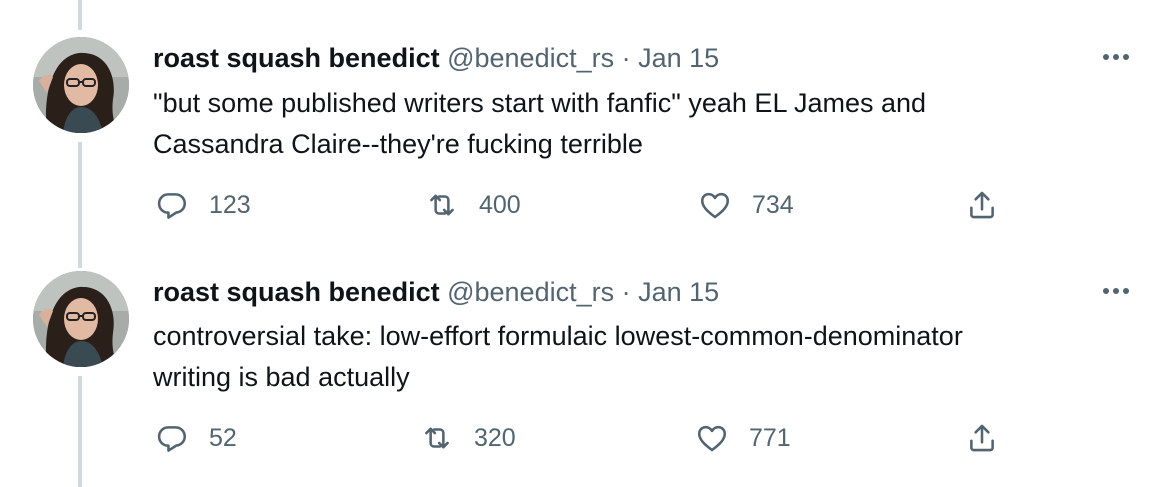 Image resolution: width=1166 pixels, height=487 pixels. I want to click on retweet-button: 400, so click(473, 205).